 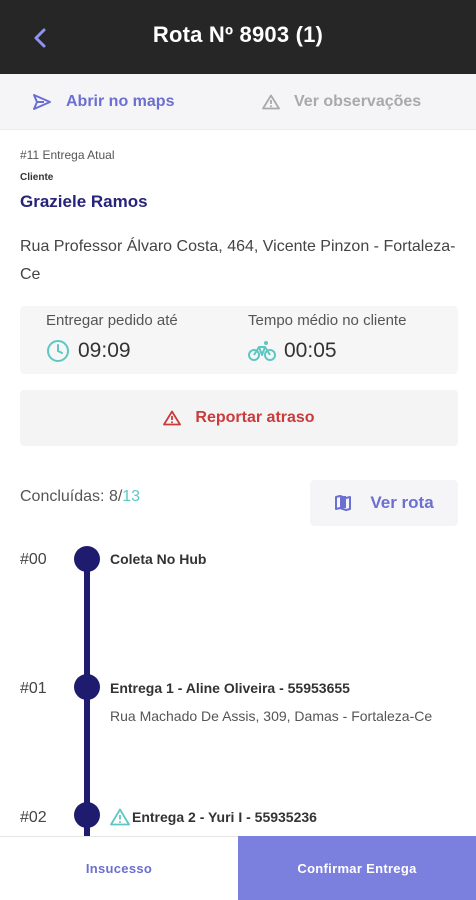 What do you see at coordinates (119, 868) in the screenshot?
I see `failure-button: Insucesso` at bounding box center [119, 868].